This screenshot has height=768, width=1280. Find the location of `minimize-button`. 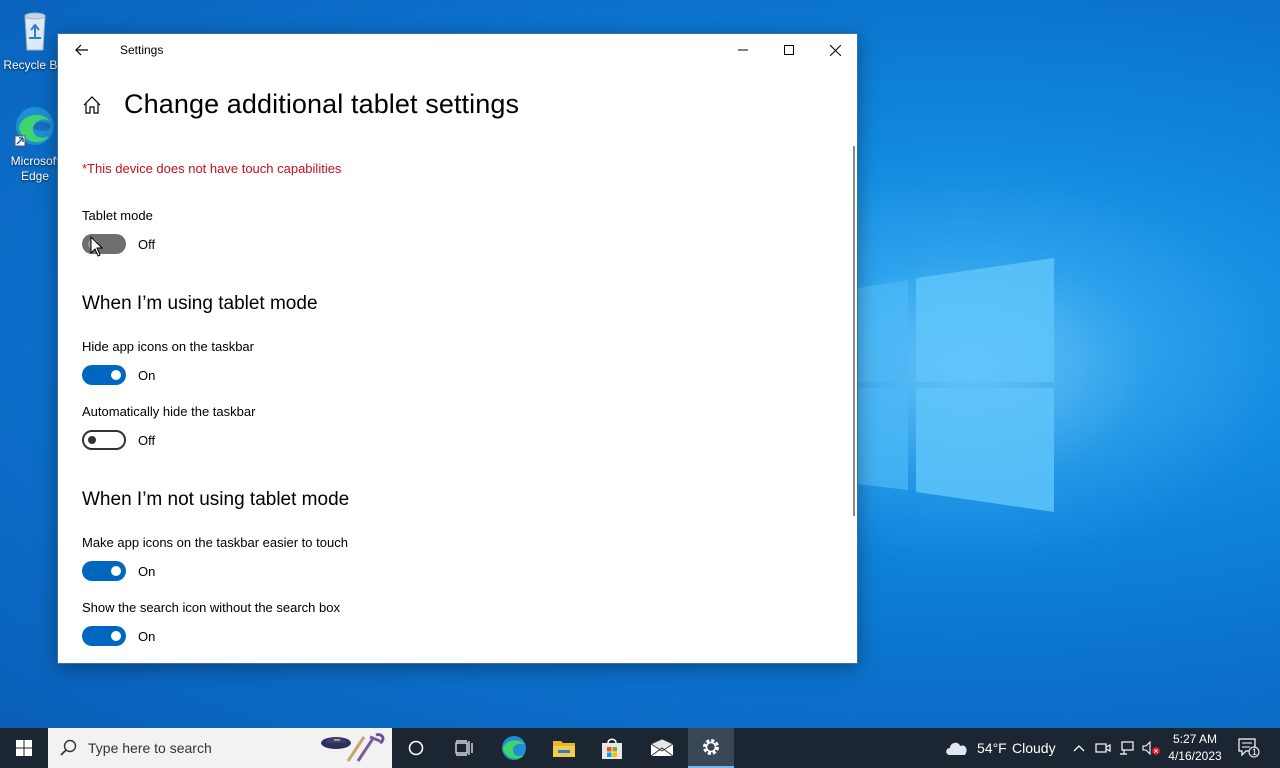

minimize-button is located at coordinates (743, 50).